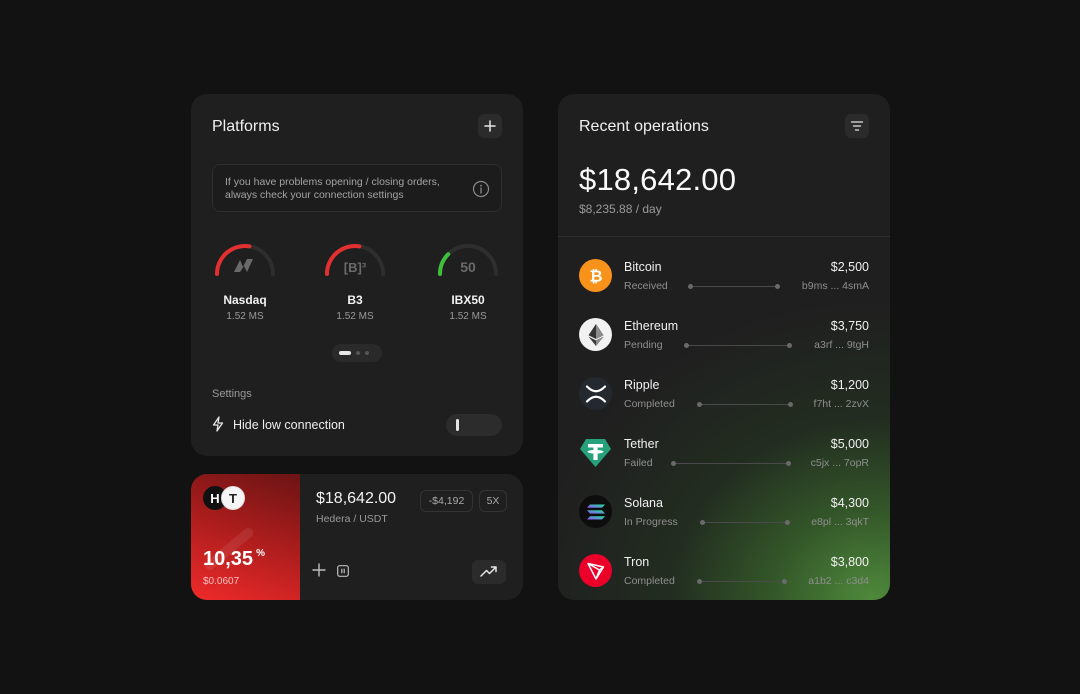 The width and height of the screenshot is (1080, 694). I want to click on operation-amount: $1,200, so click(849, 385).